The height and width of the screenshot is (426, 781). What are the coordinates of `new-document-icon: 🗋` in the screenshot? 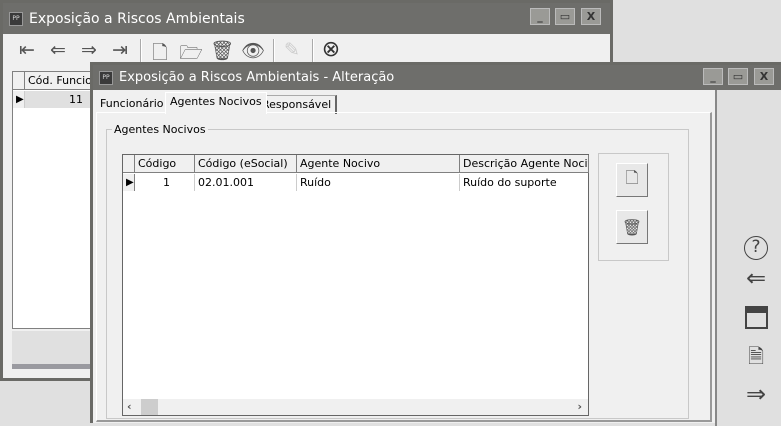 It's located at (632, 177).